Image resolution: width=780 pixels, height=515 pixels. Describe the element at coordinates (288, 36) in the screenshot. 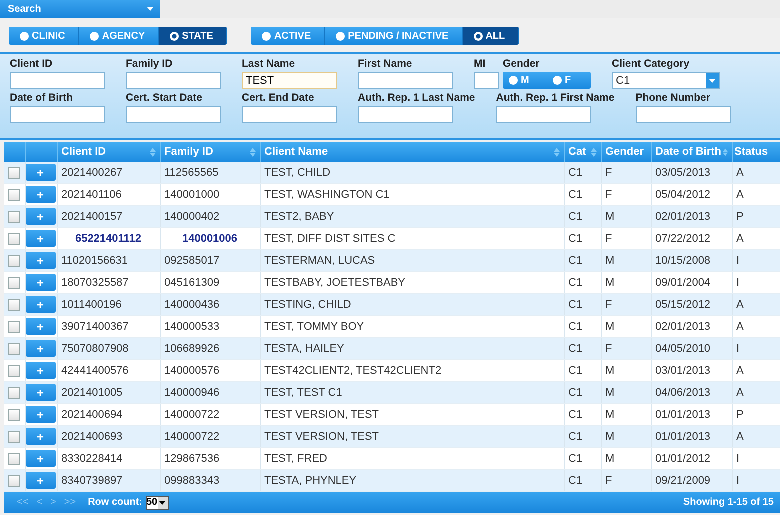

I see `toggle-option: ACTIVE` at that location.